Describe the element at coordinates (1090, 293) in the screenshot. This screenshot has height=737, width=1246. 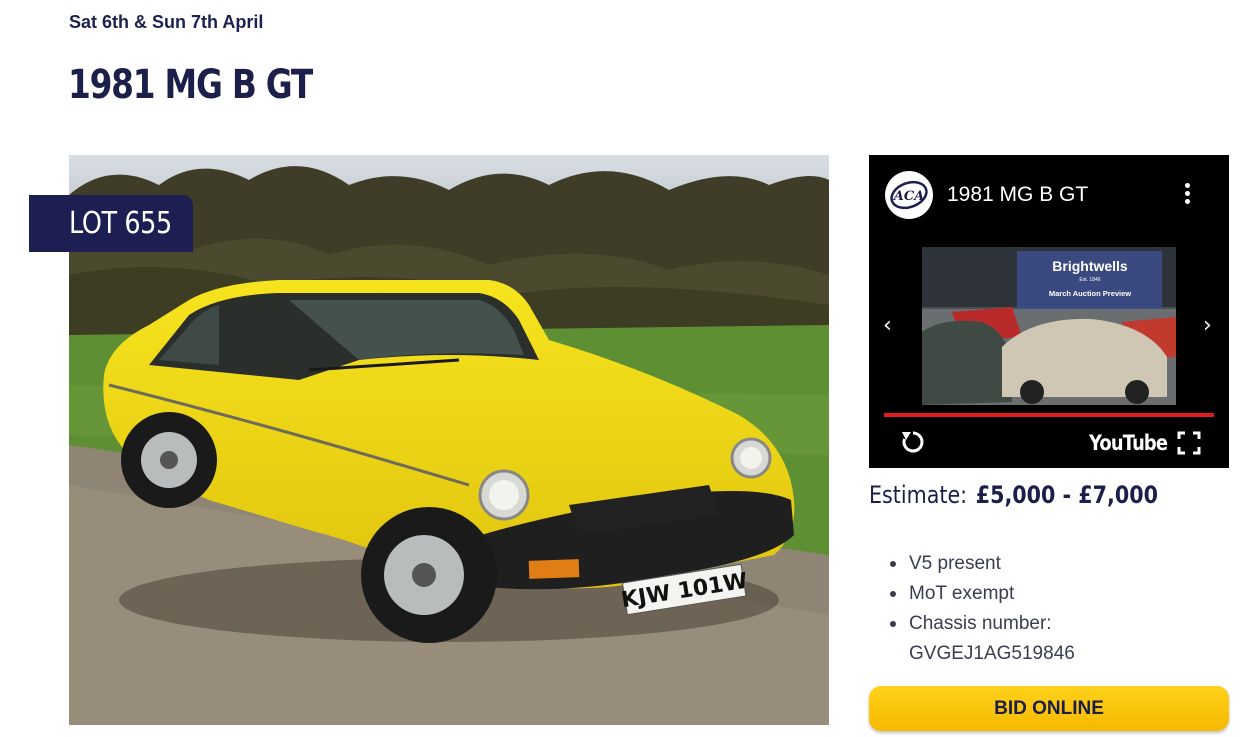
I see `thumbnail-caption: March Auction Preview` at that location.